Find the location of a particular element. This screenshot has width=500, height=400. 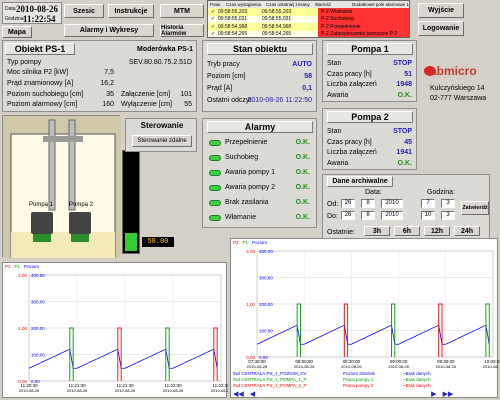

wyjscie-button: Wyjście is located at coordinates (441, 10).